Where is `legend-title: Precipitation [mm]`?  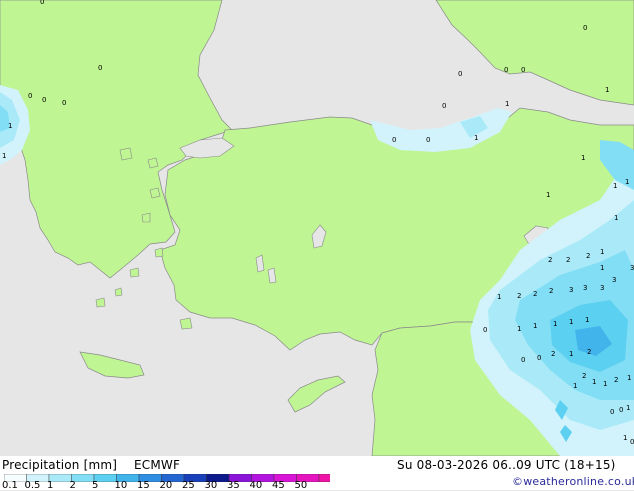
legend-title: Precipitation [mm] is located at coordinates (60, 465).